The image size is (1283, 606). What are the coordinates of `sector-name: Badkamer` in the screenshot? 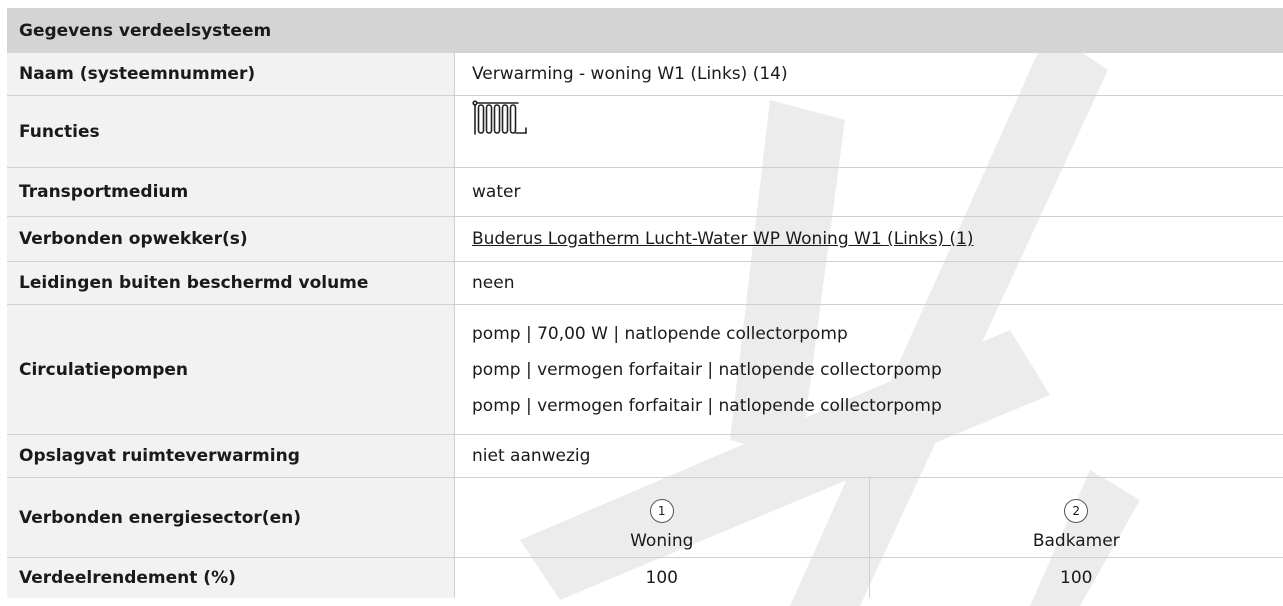 It's located at (1076, 541).